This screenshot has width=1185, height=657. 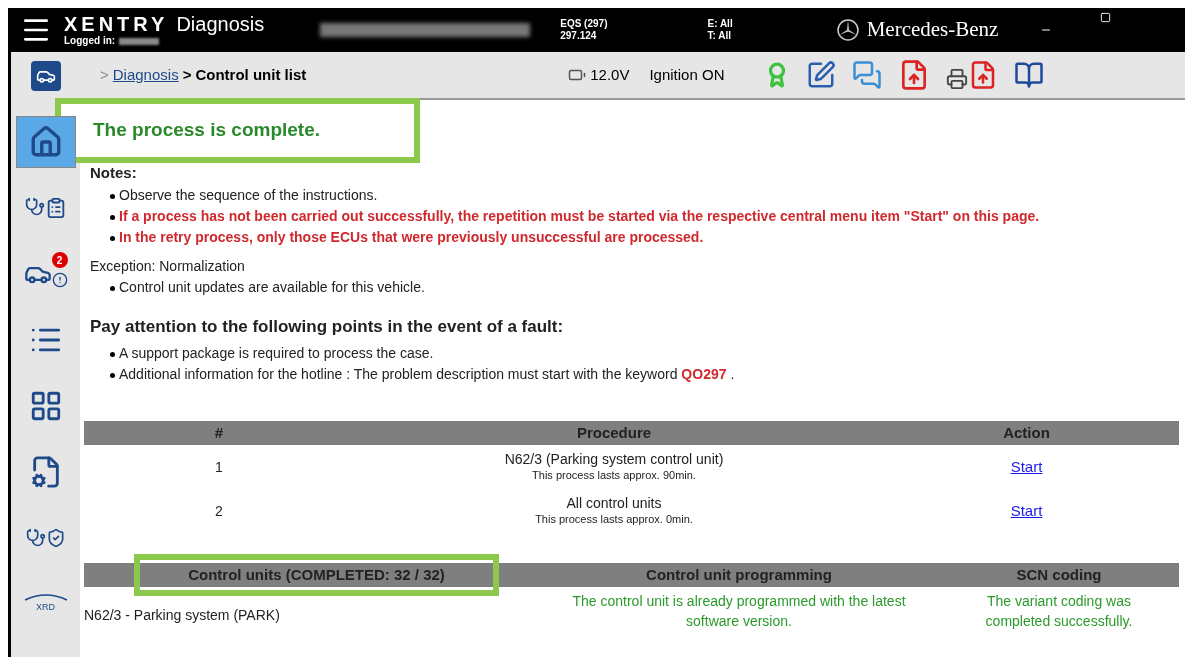 I want to click on sidebar-item, so click(x=45, y=142).